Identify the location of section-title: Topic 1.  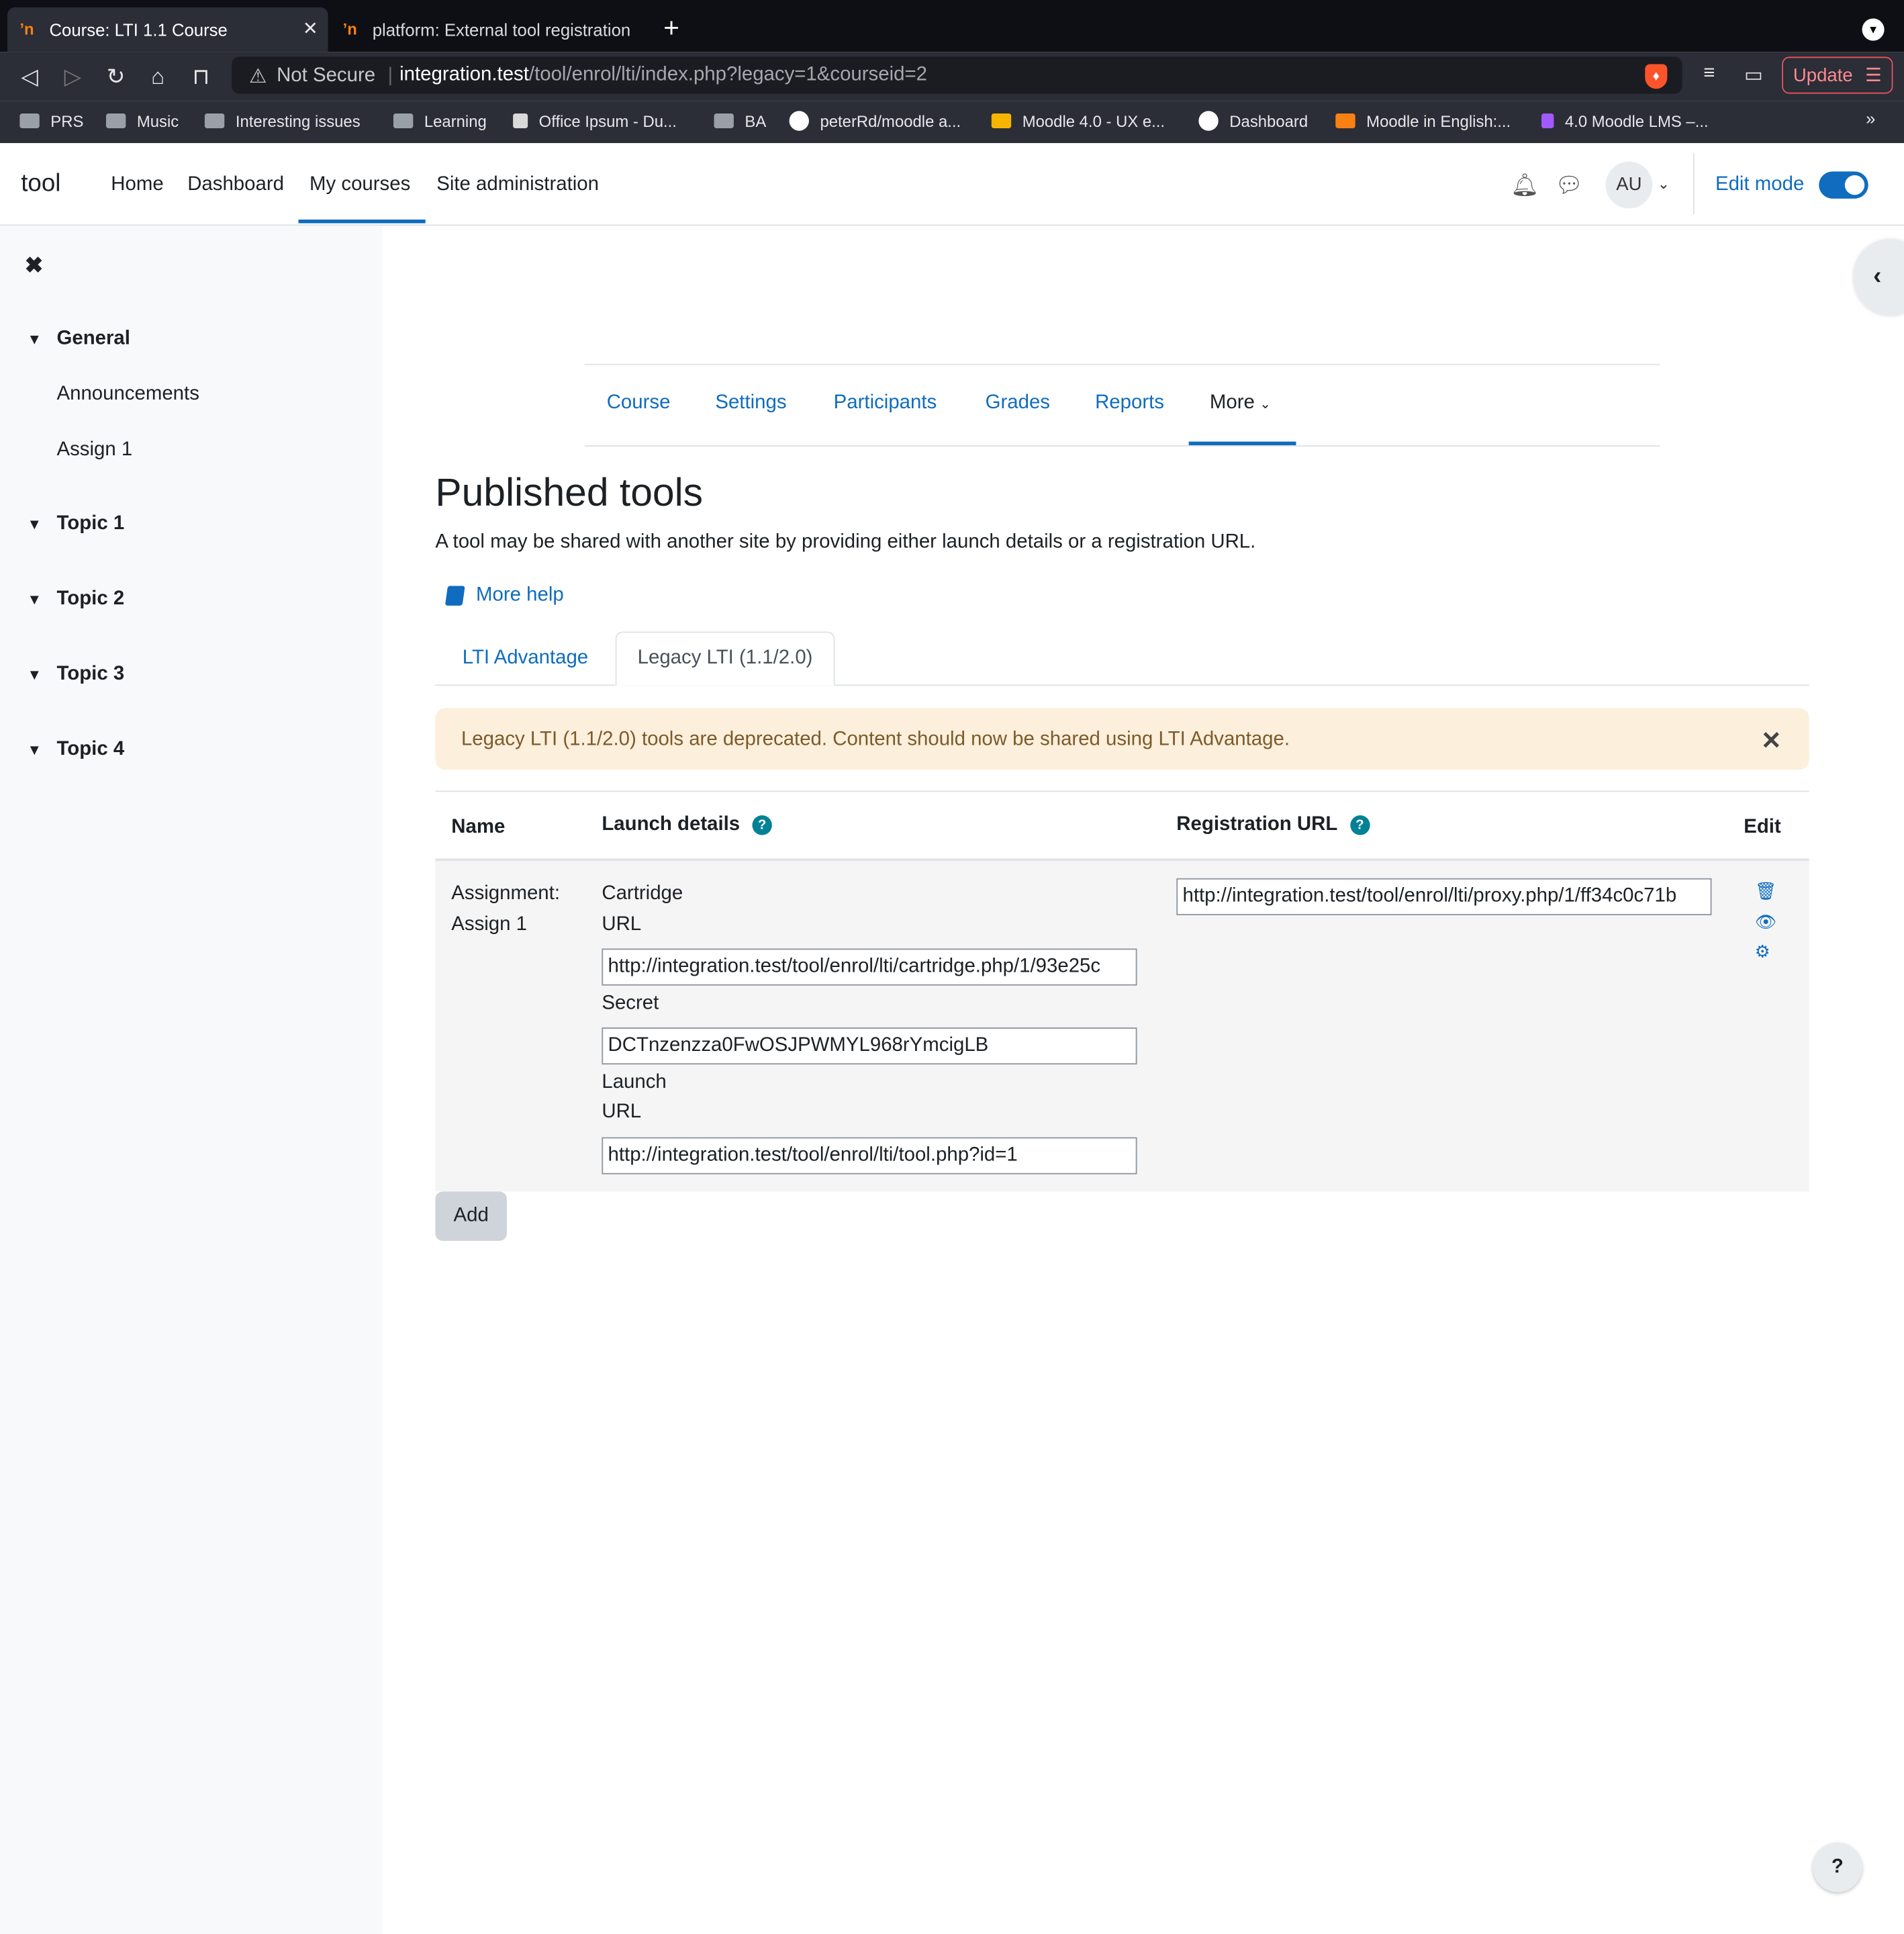
(90, 524).